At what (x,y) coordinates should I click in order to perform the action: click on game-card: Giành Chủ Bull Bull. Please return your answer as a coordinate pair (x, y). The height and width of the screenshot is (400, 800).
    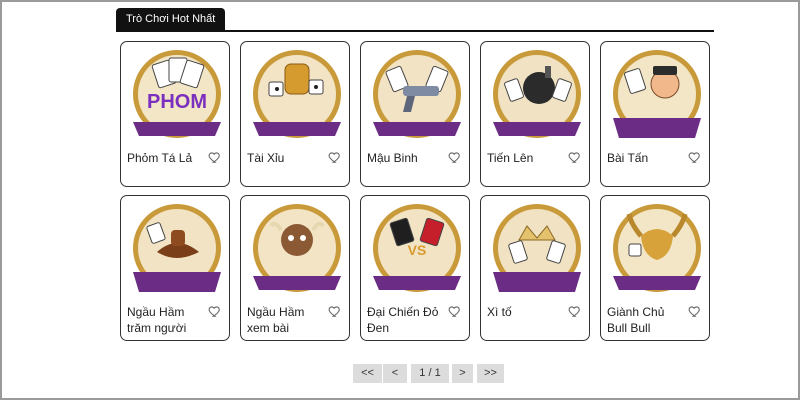
    Looking at the image, I should click on (655, 268).